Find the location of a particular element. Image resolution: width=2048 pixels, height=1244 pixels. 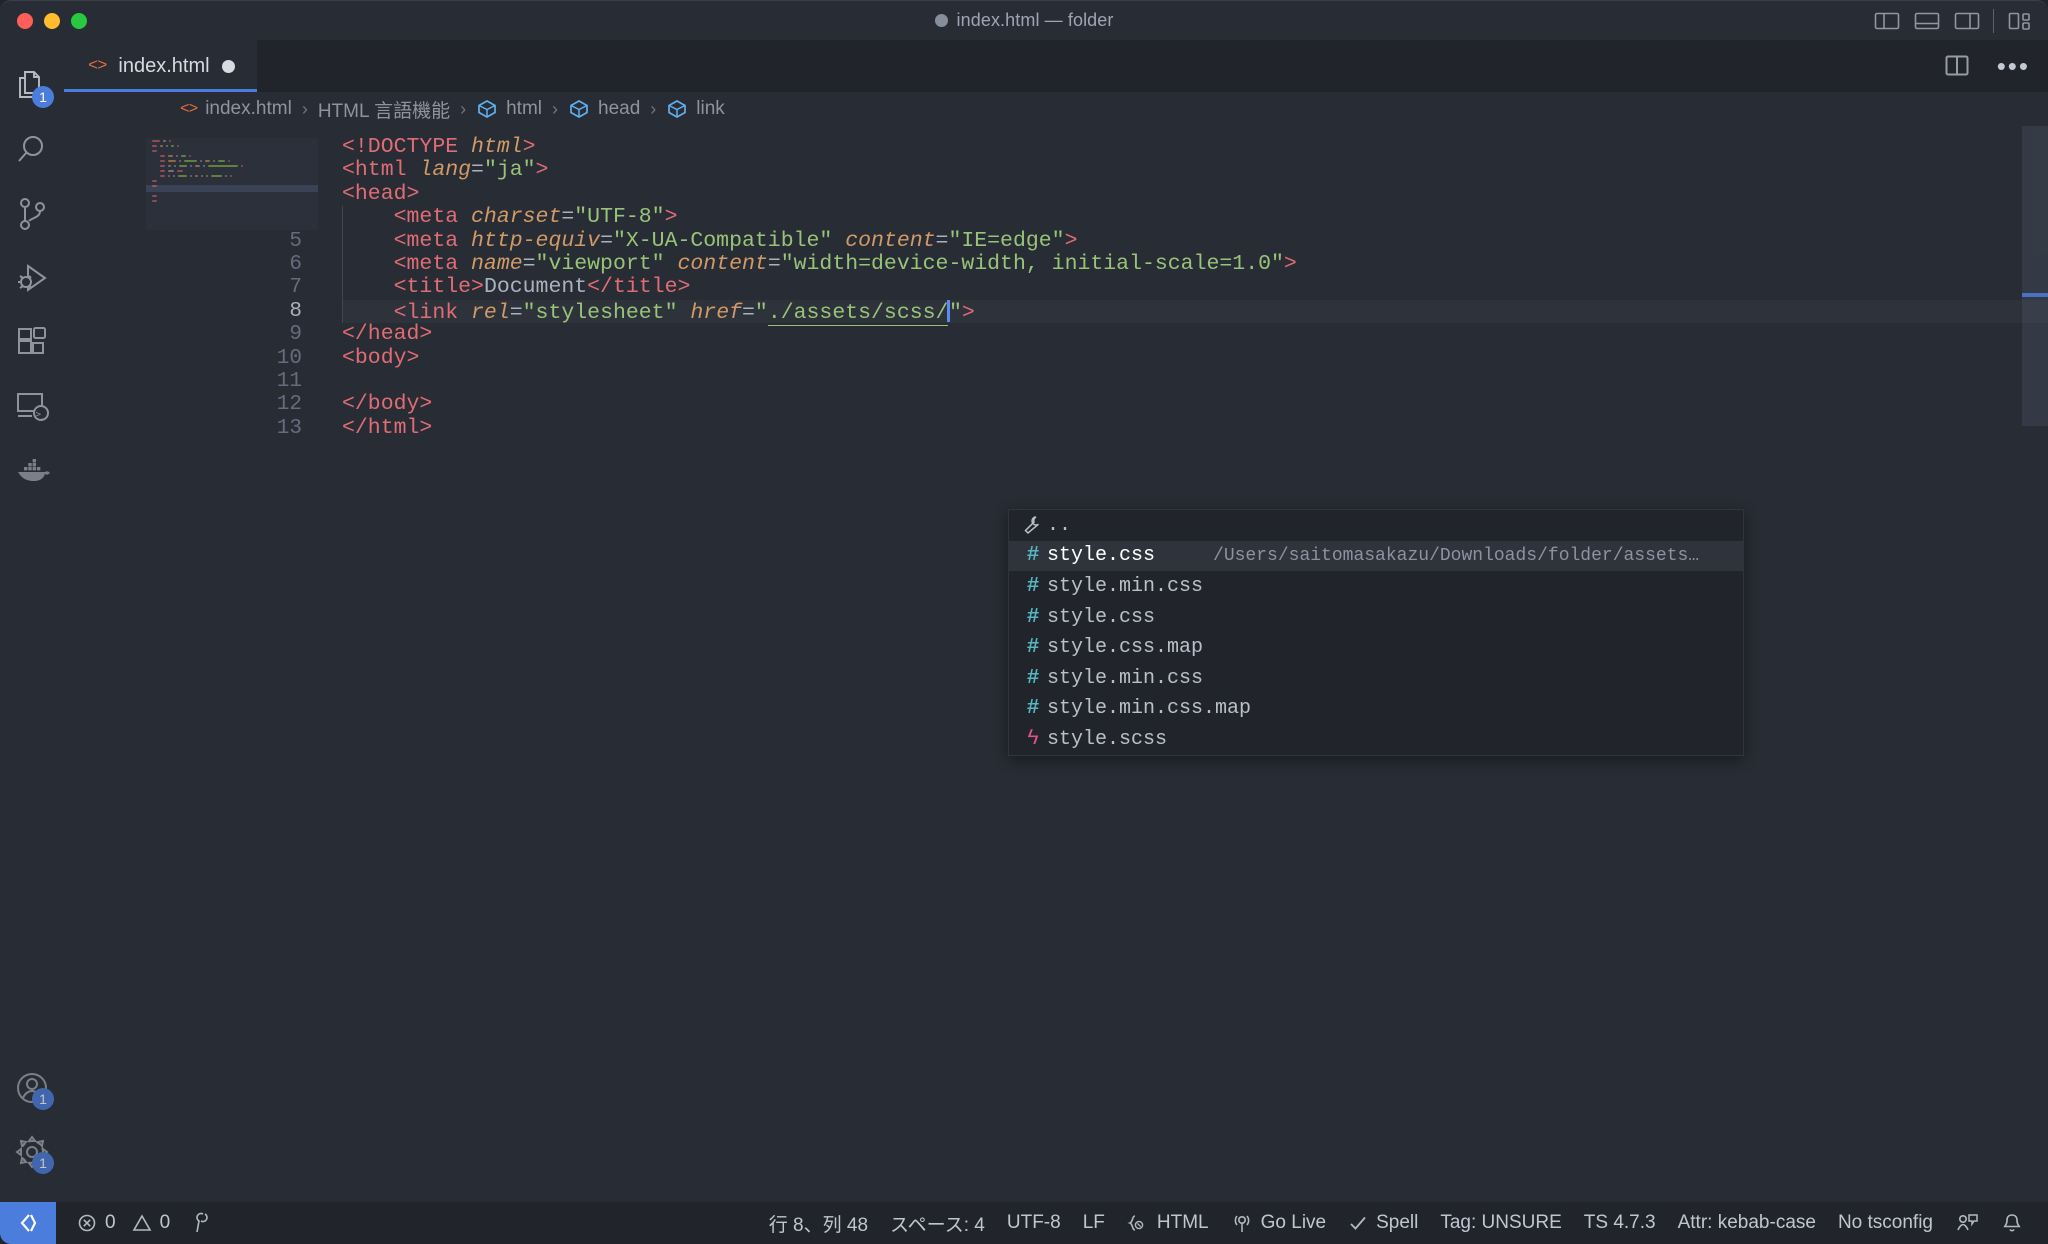

attr-casing-label: Attr: kebab-case is located at coordinates (1746, 1222).